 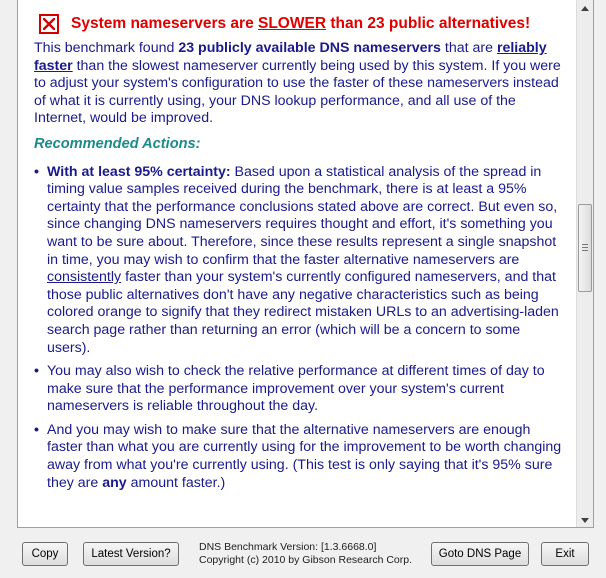 I want to click on intro-bold: 23 publicly available DNS nameservers, so click(x=309, y=48).